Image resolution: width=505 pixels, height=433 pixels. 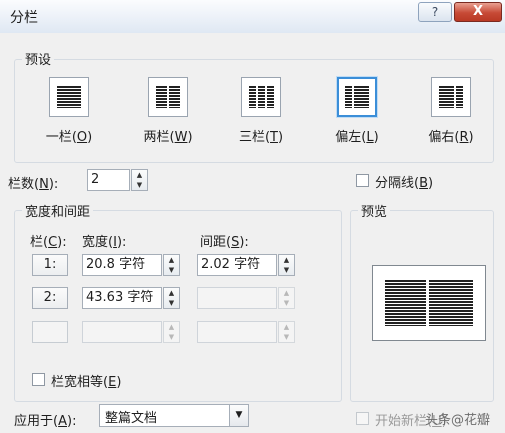 I want to click on preview-page, so click(x=429, y=303).